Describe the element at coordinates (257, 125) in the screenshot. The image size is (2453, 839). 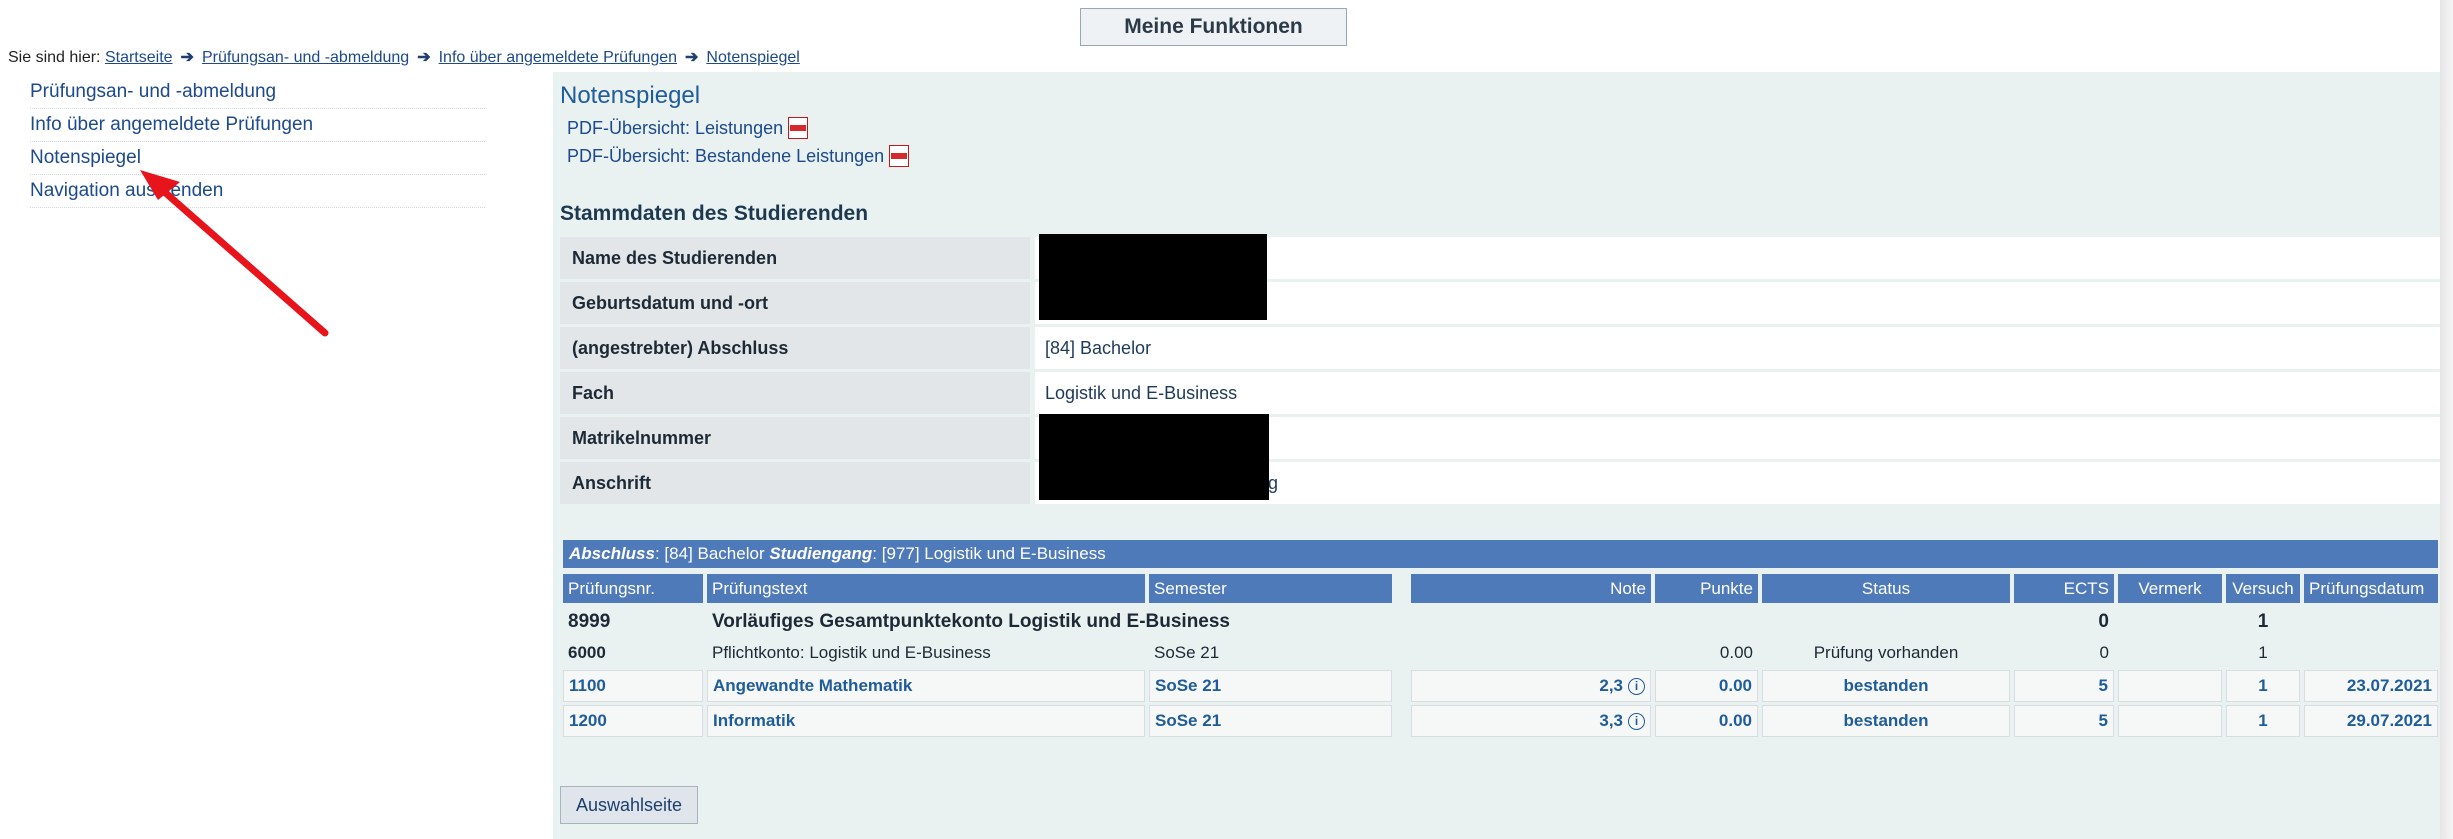
I see `sidebar-item-info: Info über angemeldete Prüfungen` at that location.